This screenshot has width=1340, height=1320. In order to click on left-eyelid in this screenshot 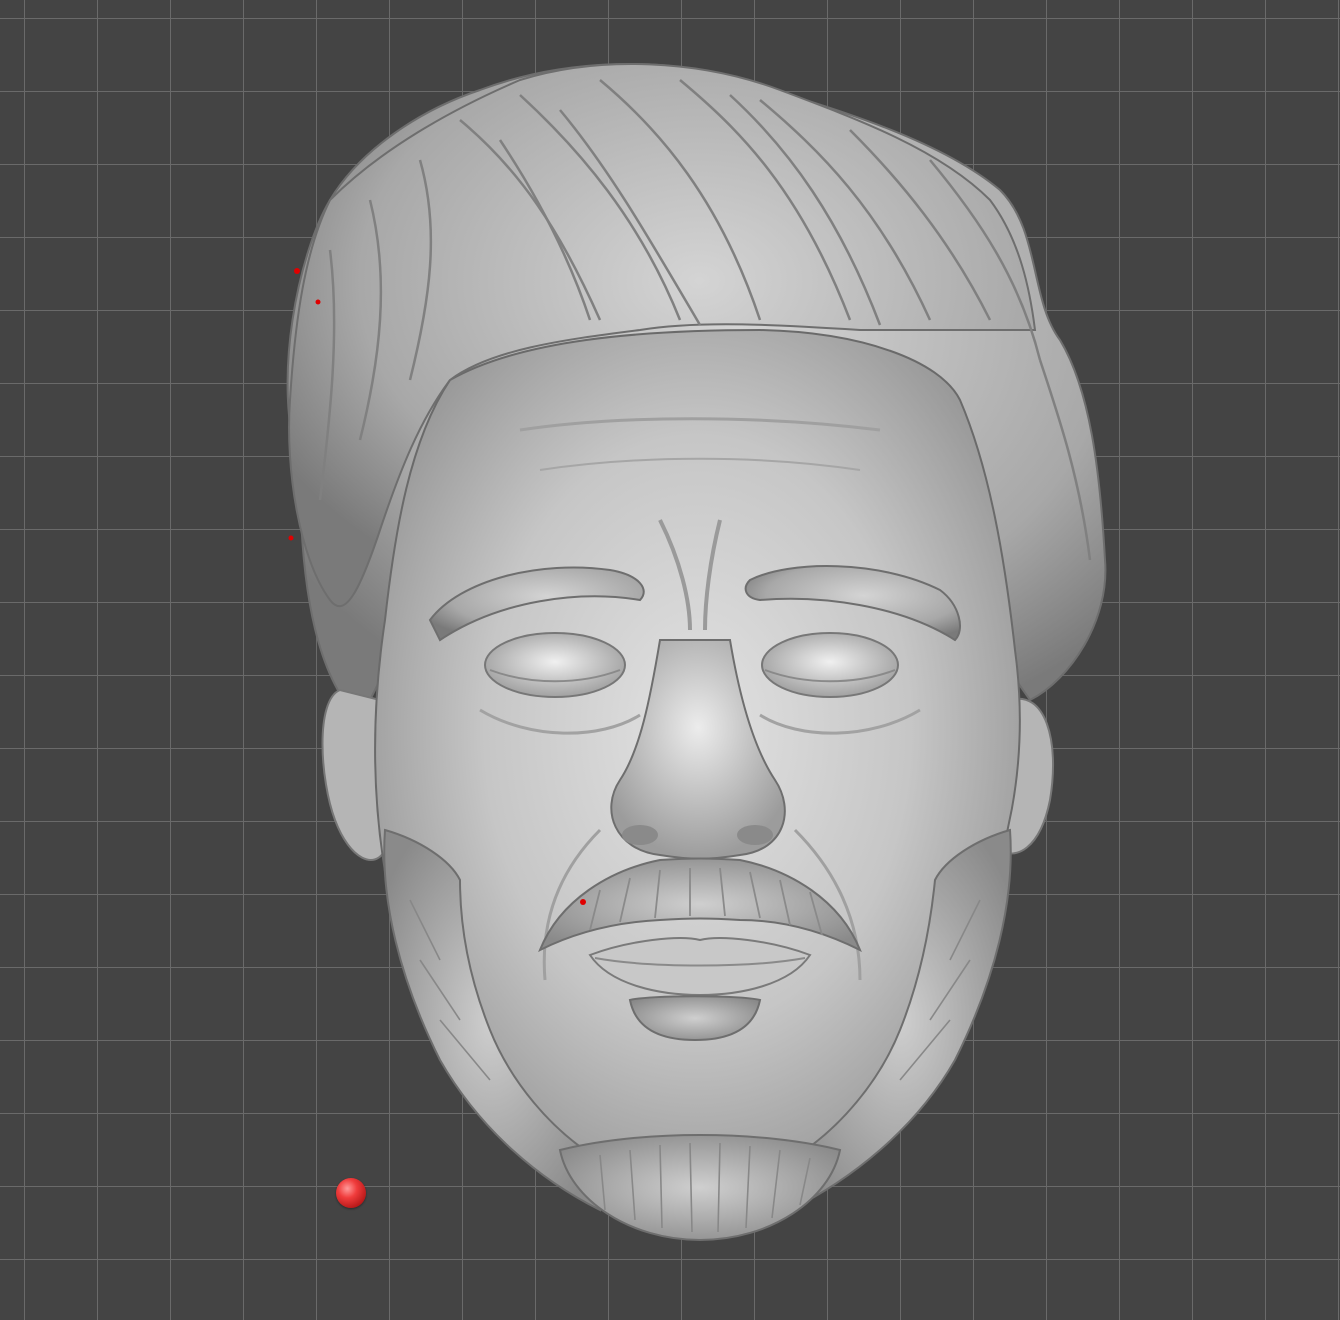, I will do `click(555, 665)`.